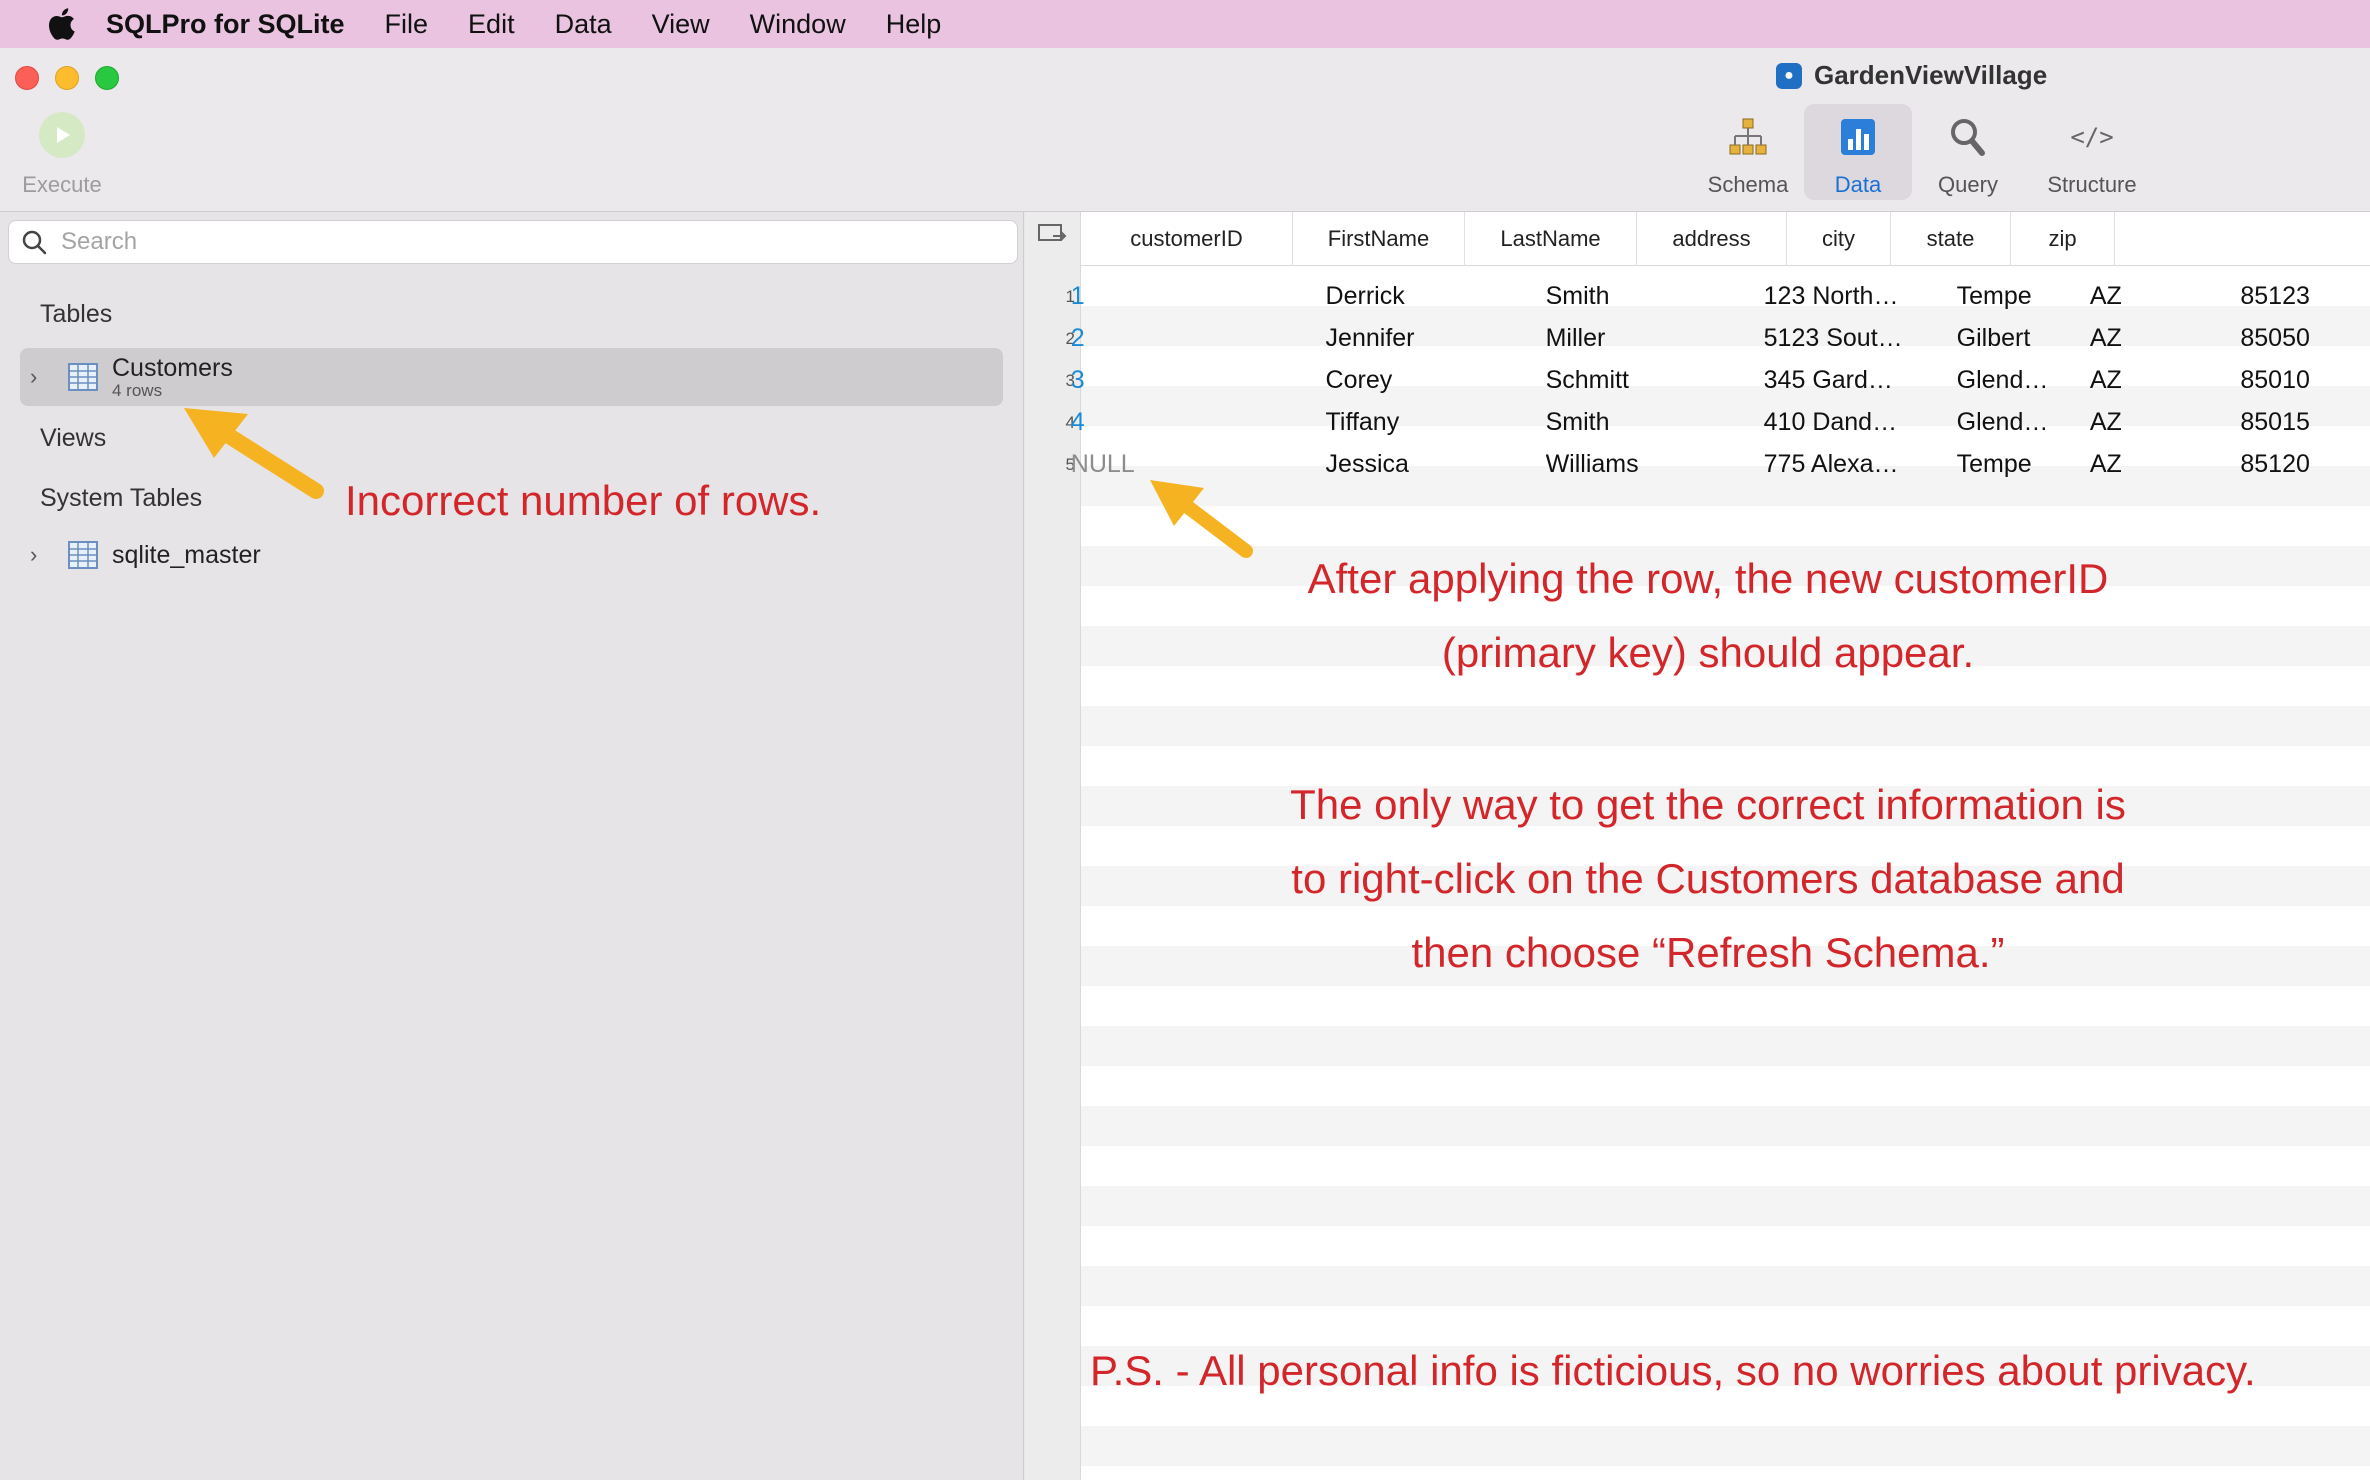 This screenshot has width=2370, height=1480. What do you see at coordinates (1392, 338) in the screenshot?
I see `cell-firstname: Jennifer` at bounding box center [1392, 338].